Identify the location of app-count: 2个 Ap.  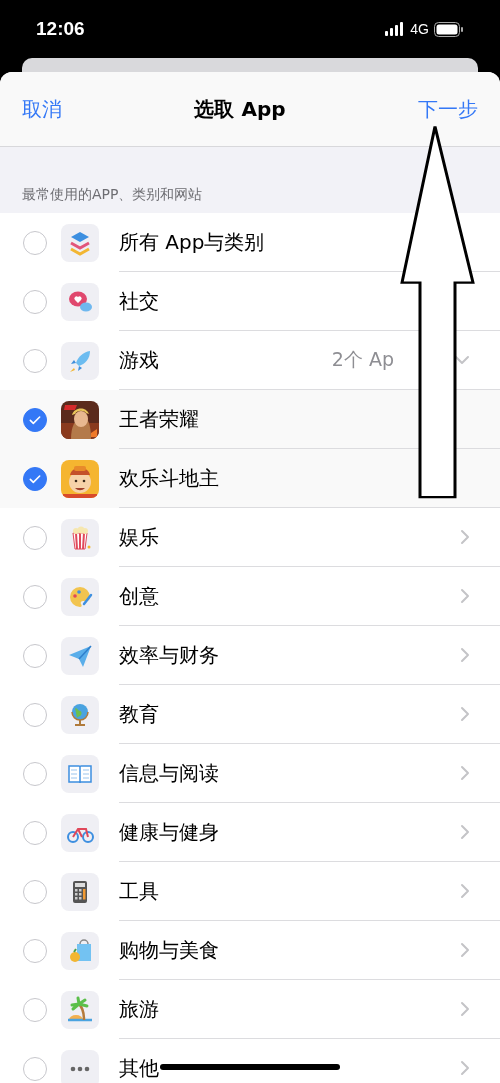
(362, 359).